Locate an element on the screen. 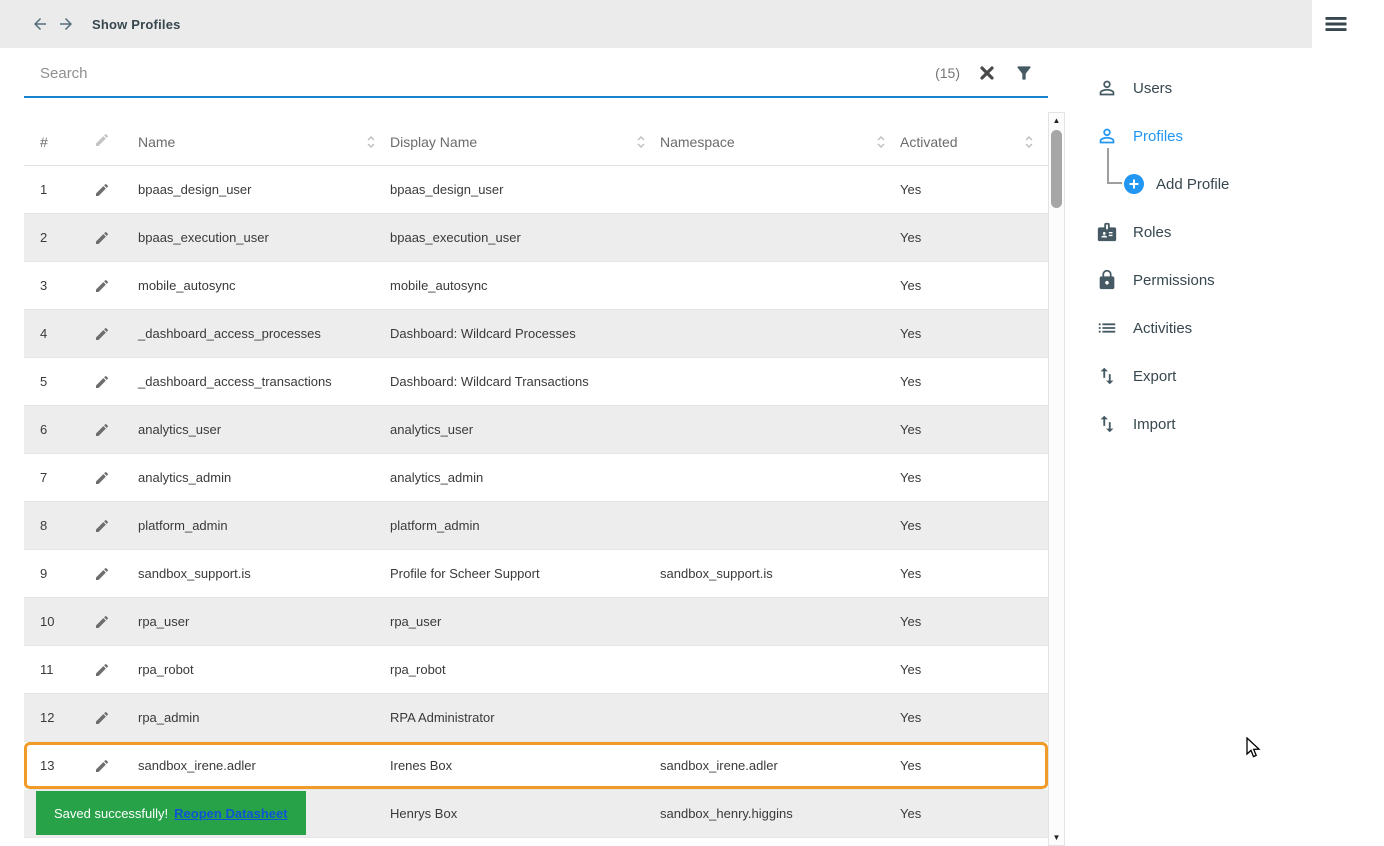 The height and width of the screenshot is (846, 1384). table-row: 6 analytics_user analytics_user Yes is located at coordinates (536, 430).